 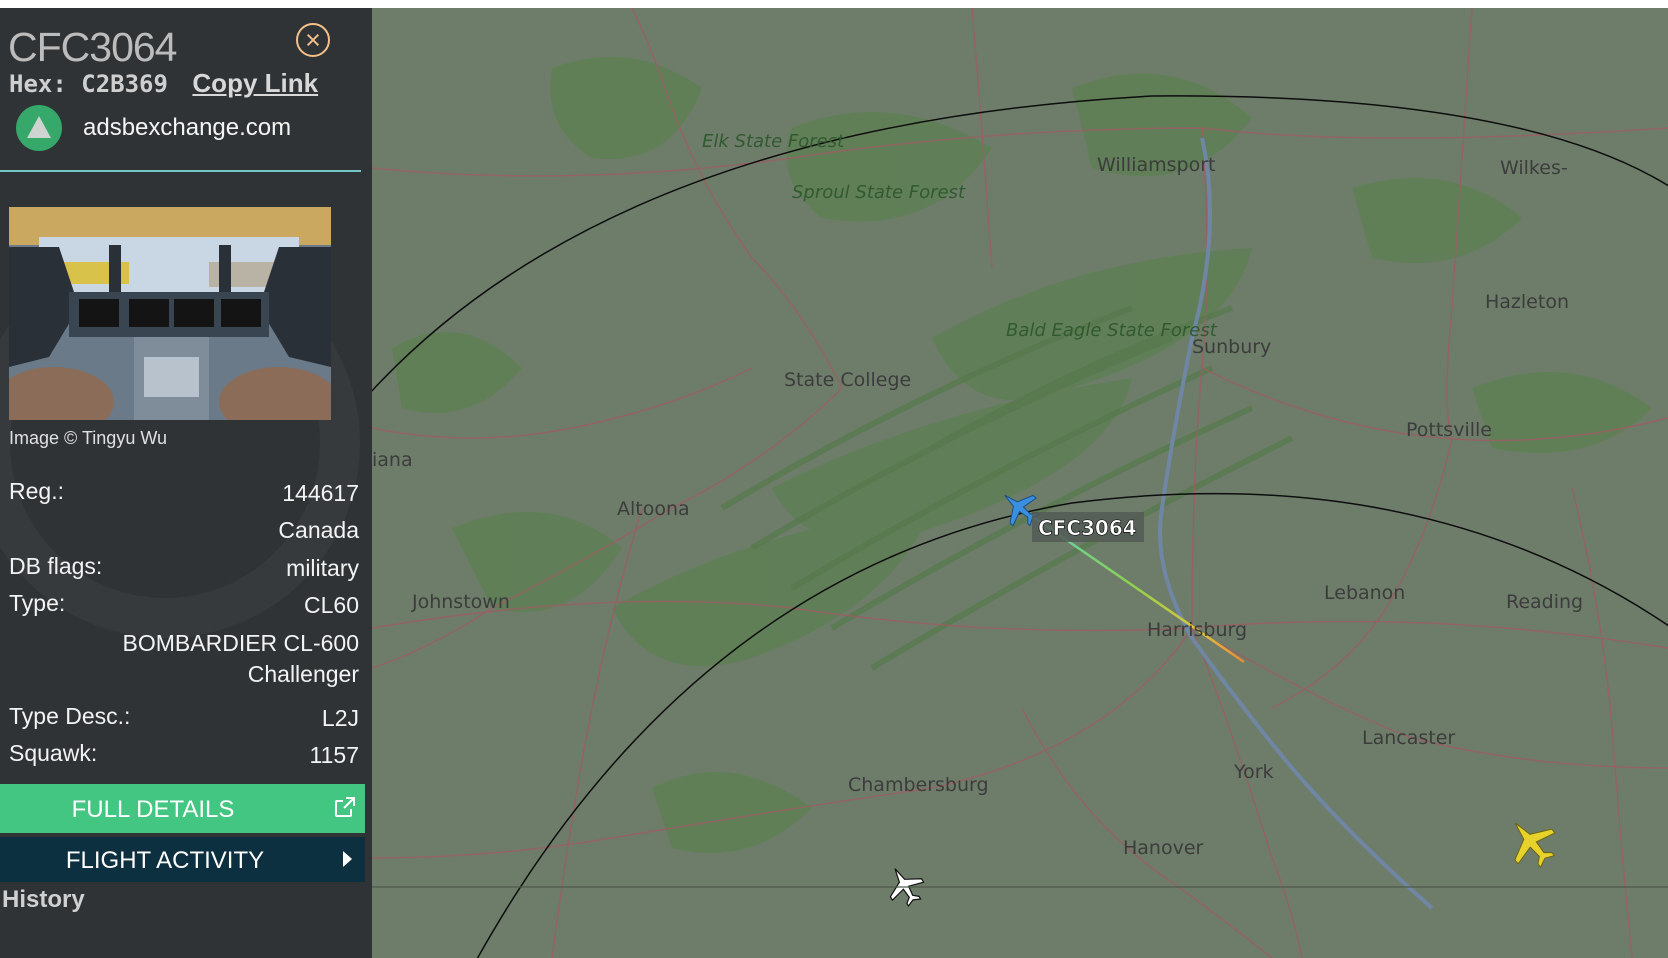 I want to click on flight-activity-button: FLIGHT ACTIVITY, so click(x=182, y=859).